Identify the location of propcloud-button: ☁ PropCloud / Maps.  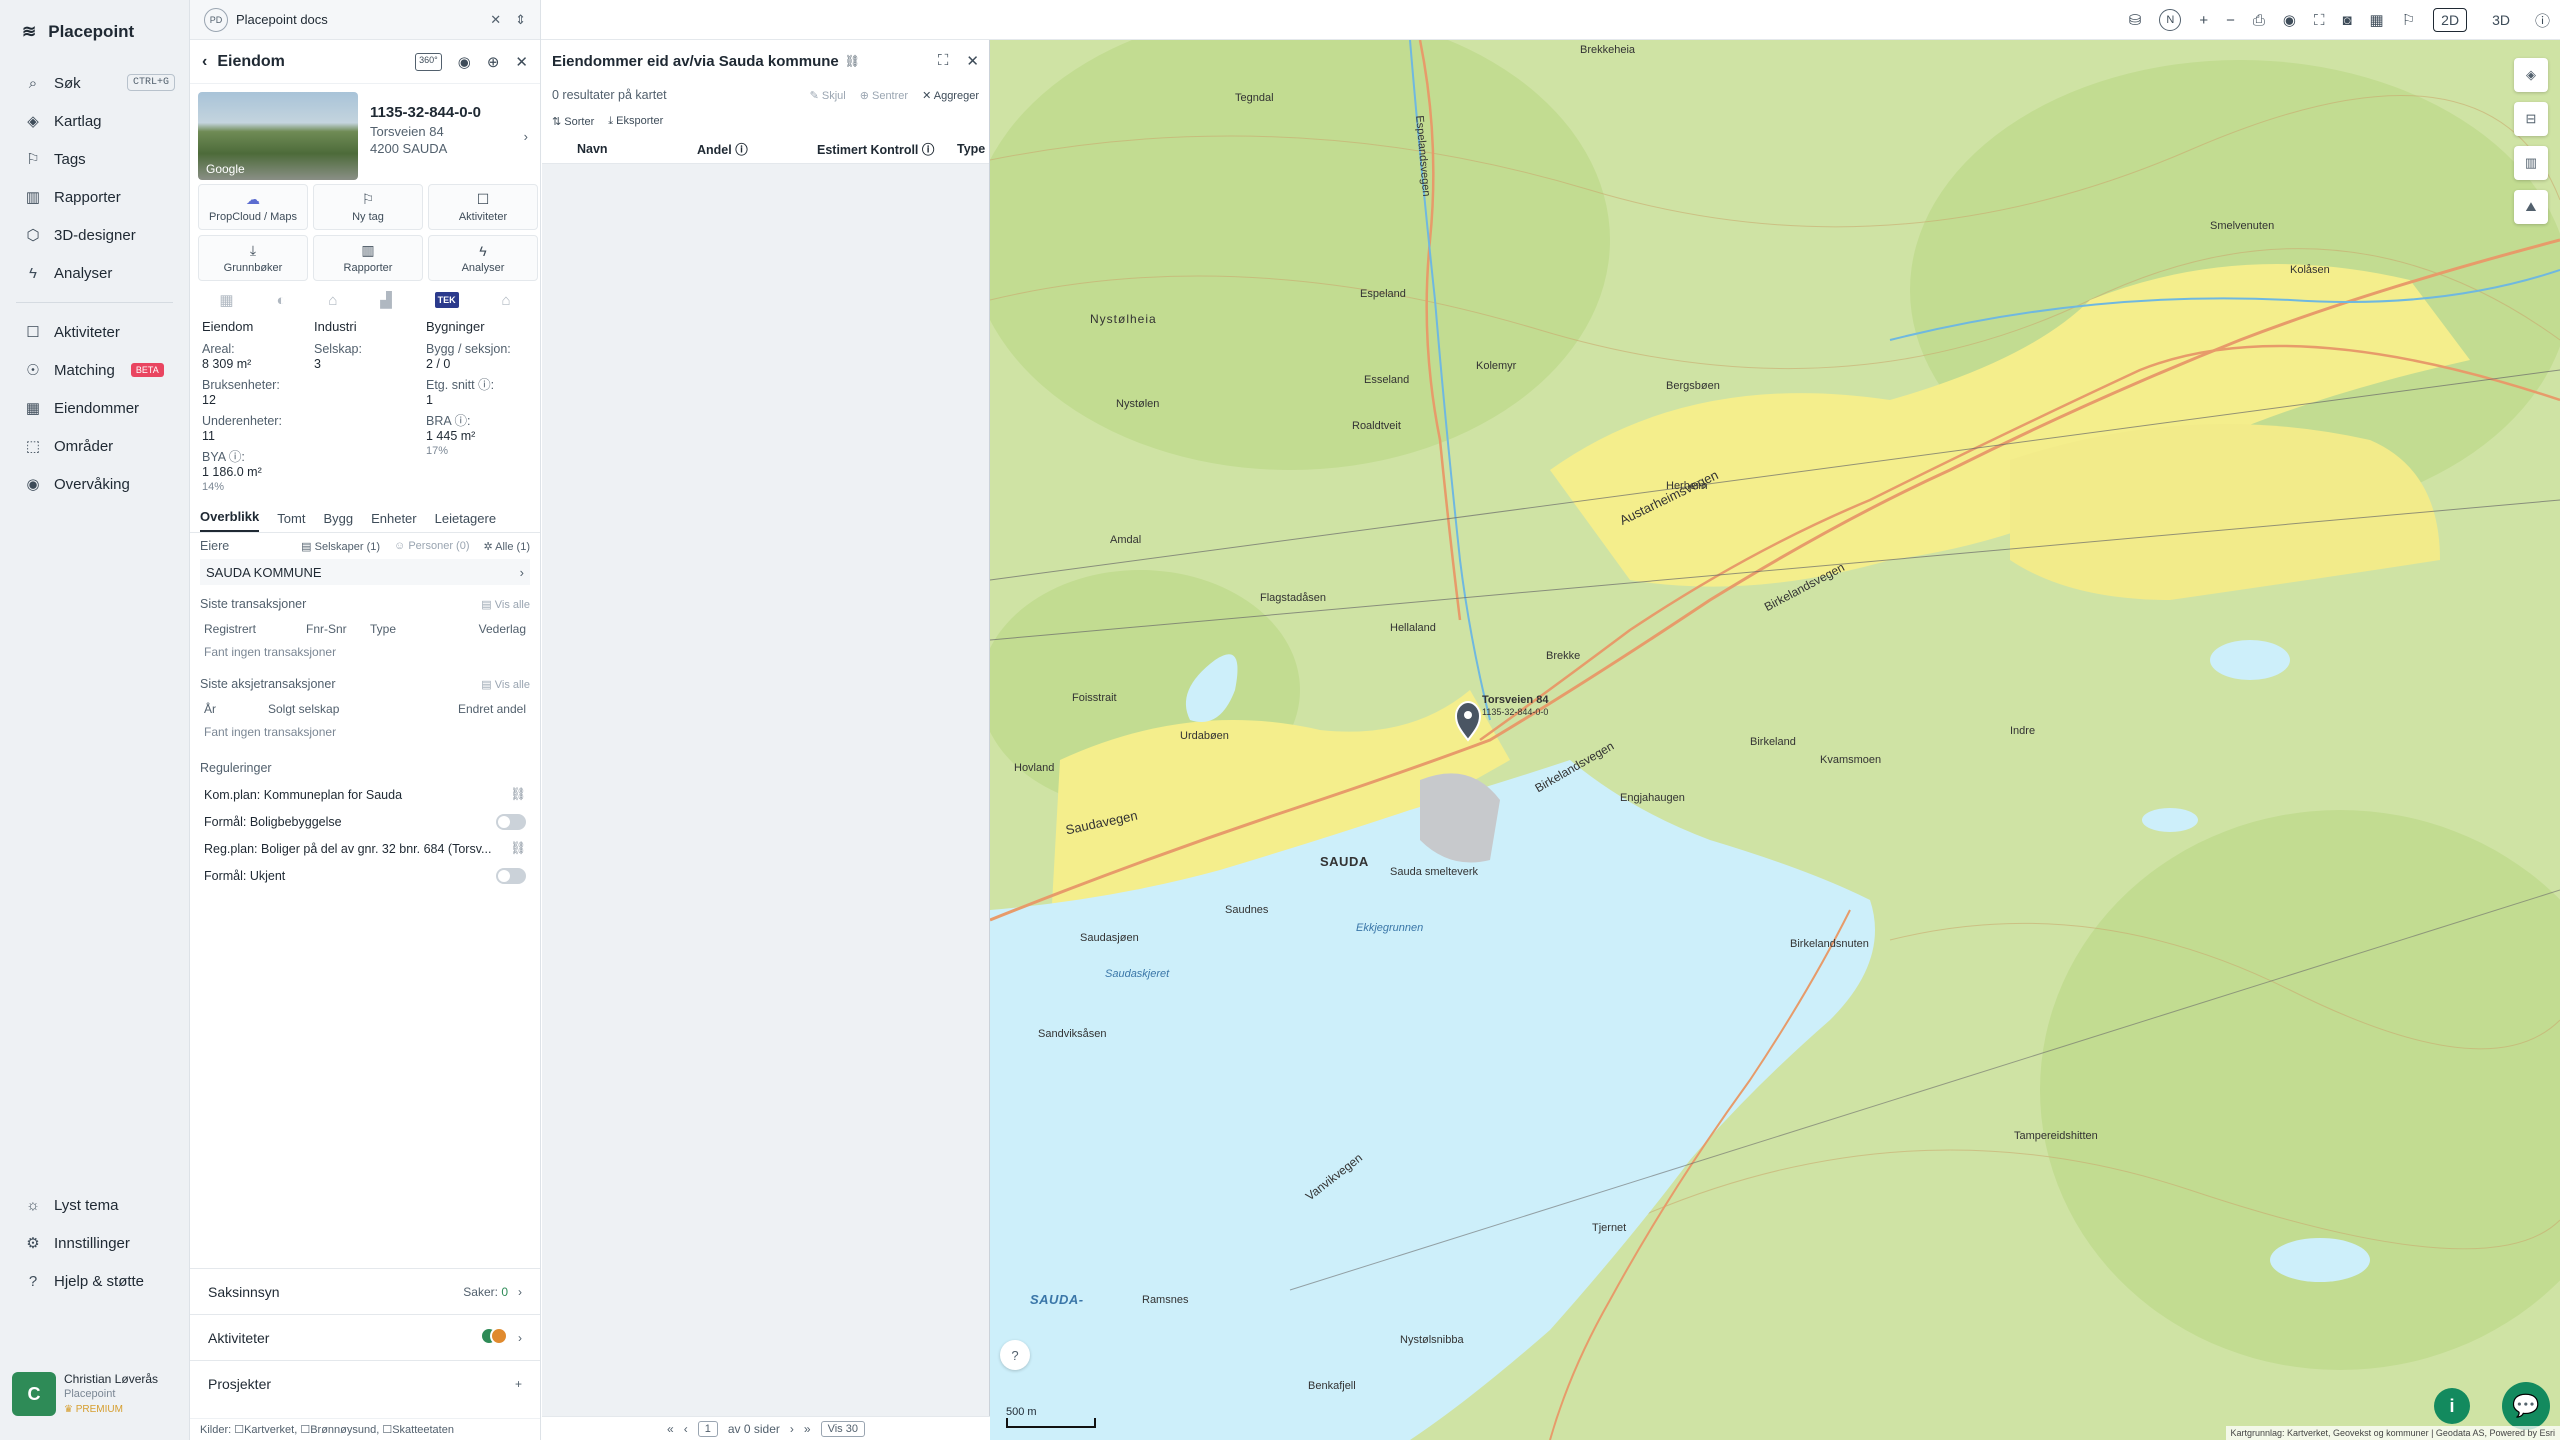
(253, 207).